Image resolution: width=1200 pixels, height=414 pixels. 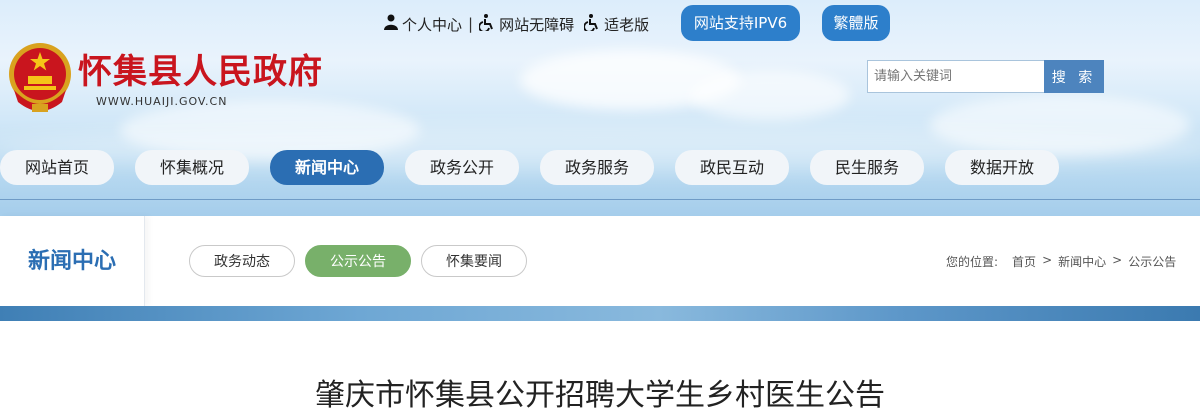 I want to click on nav-item-news-center: 新闻中心, so click(x=327, y=167).